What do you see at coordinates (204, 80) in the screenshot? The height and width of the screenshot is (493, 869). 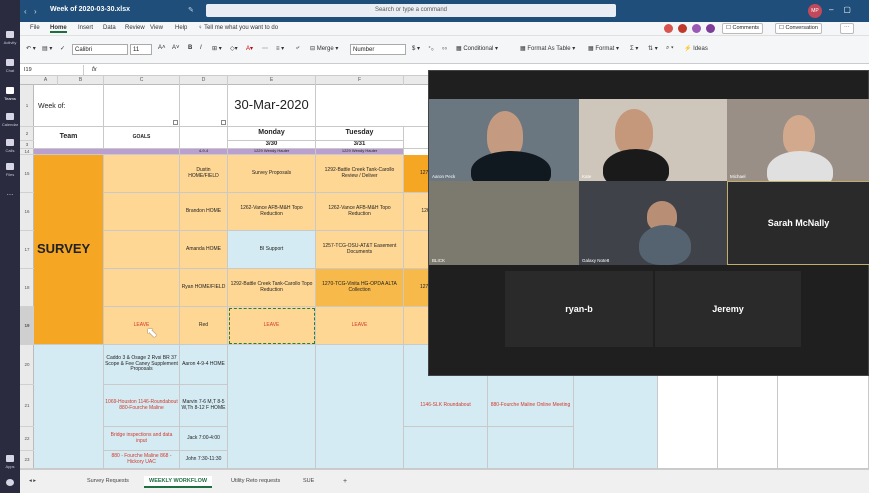 I see `col-header: D` at bounding box center [204, 80].